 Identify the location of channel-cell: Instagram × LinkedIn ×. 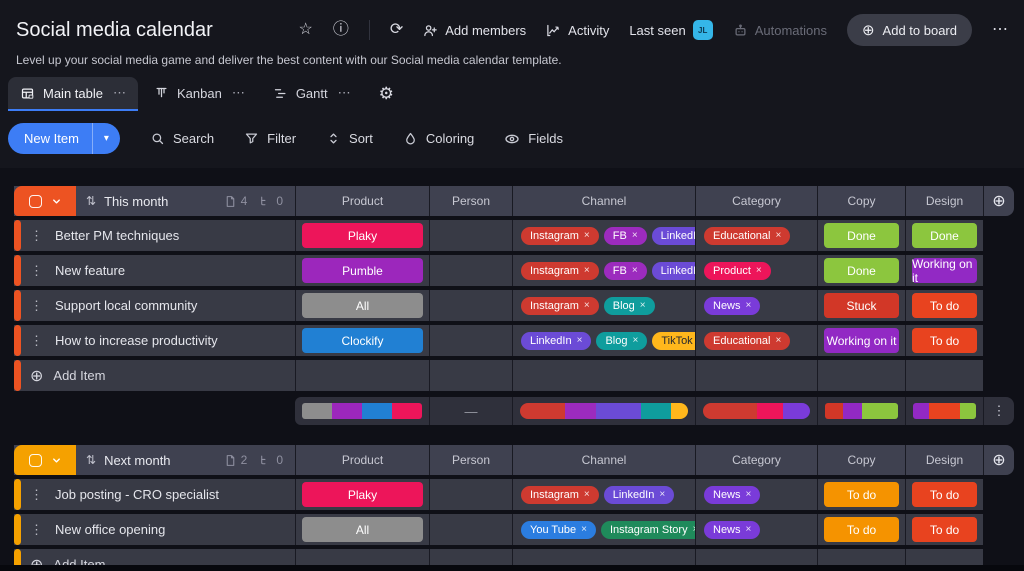
(603, 494).